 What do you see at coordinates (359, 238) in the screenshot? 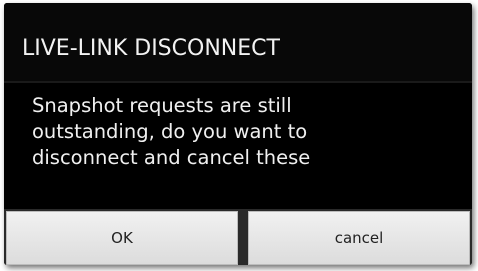
I see `cancel-button: cancel` at bounding box center [359, 238].